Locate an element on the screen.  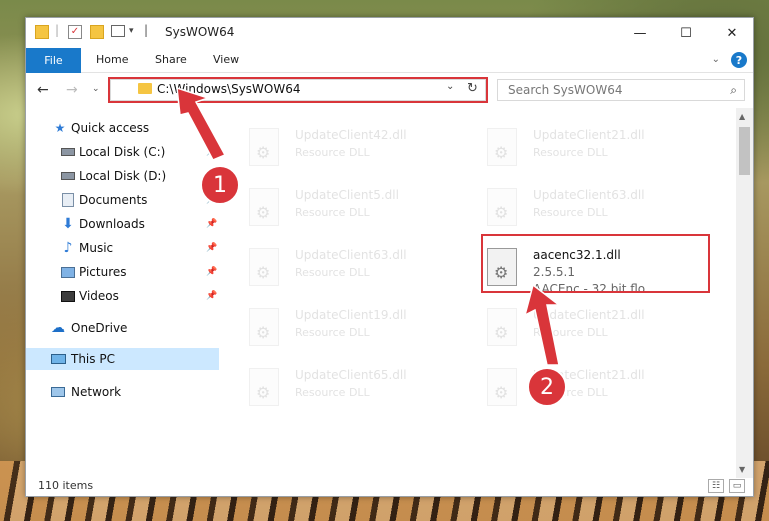
customize-icon is located at coordinates (118, 31).